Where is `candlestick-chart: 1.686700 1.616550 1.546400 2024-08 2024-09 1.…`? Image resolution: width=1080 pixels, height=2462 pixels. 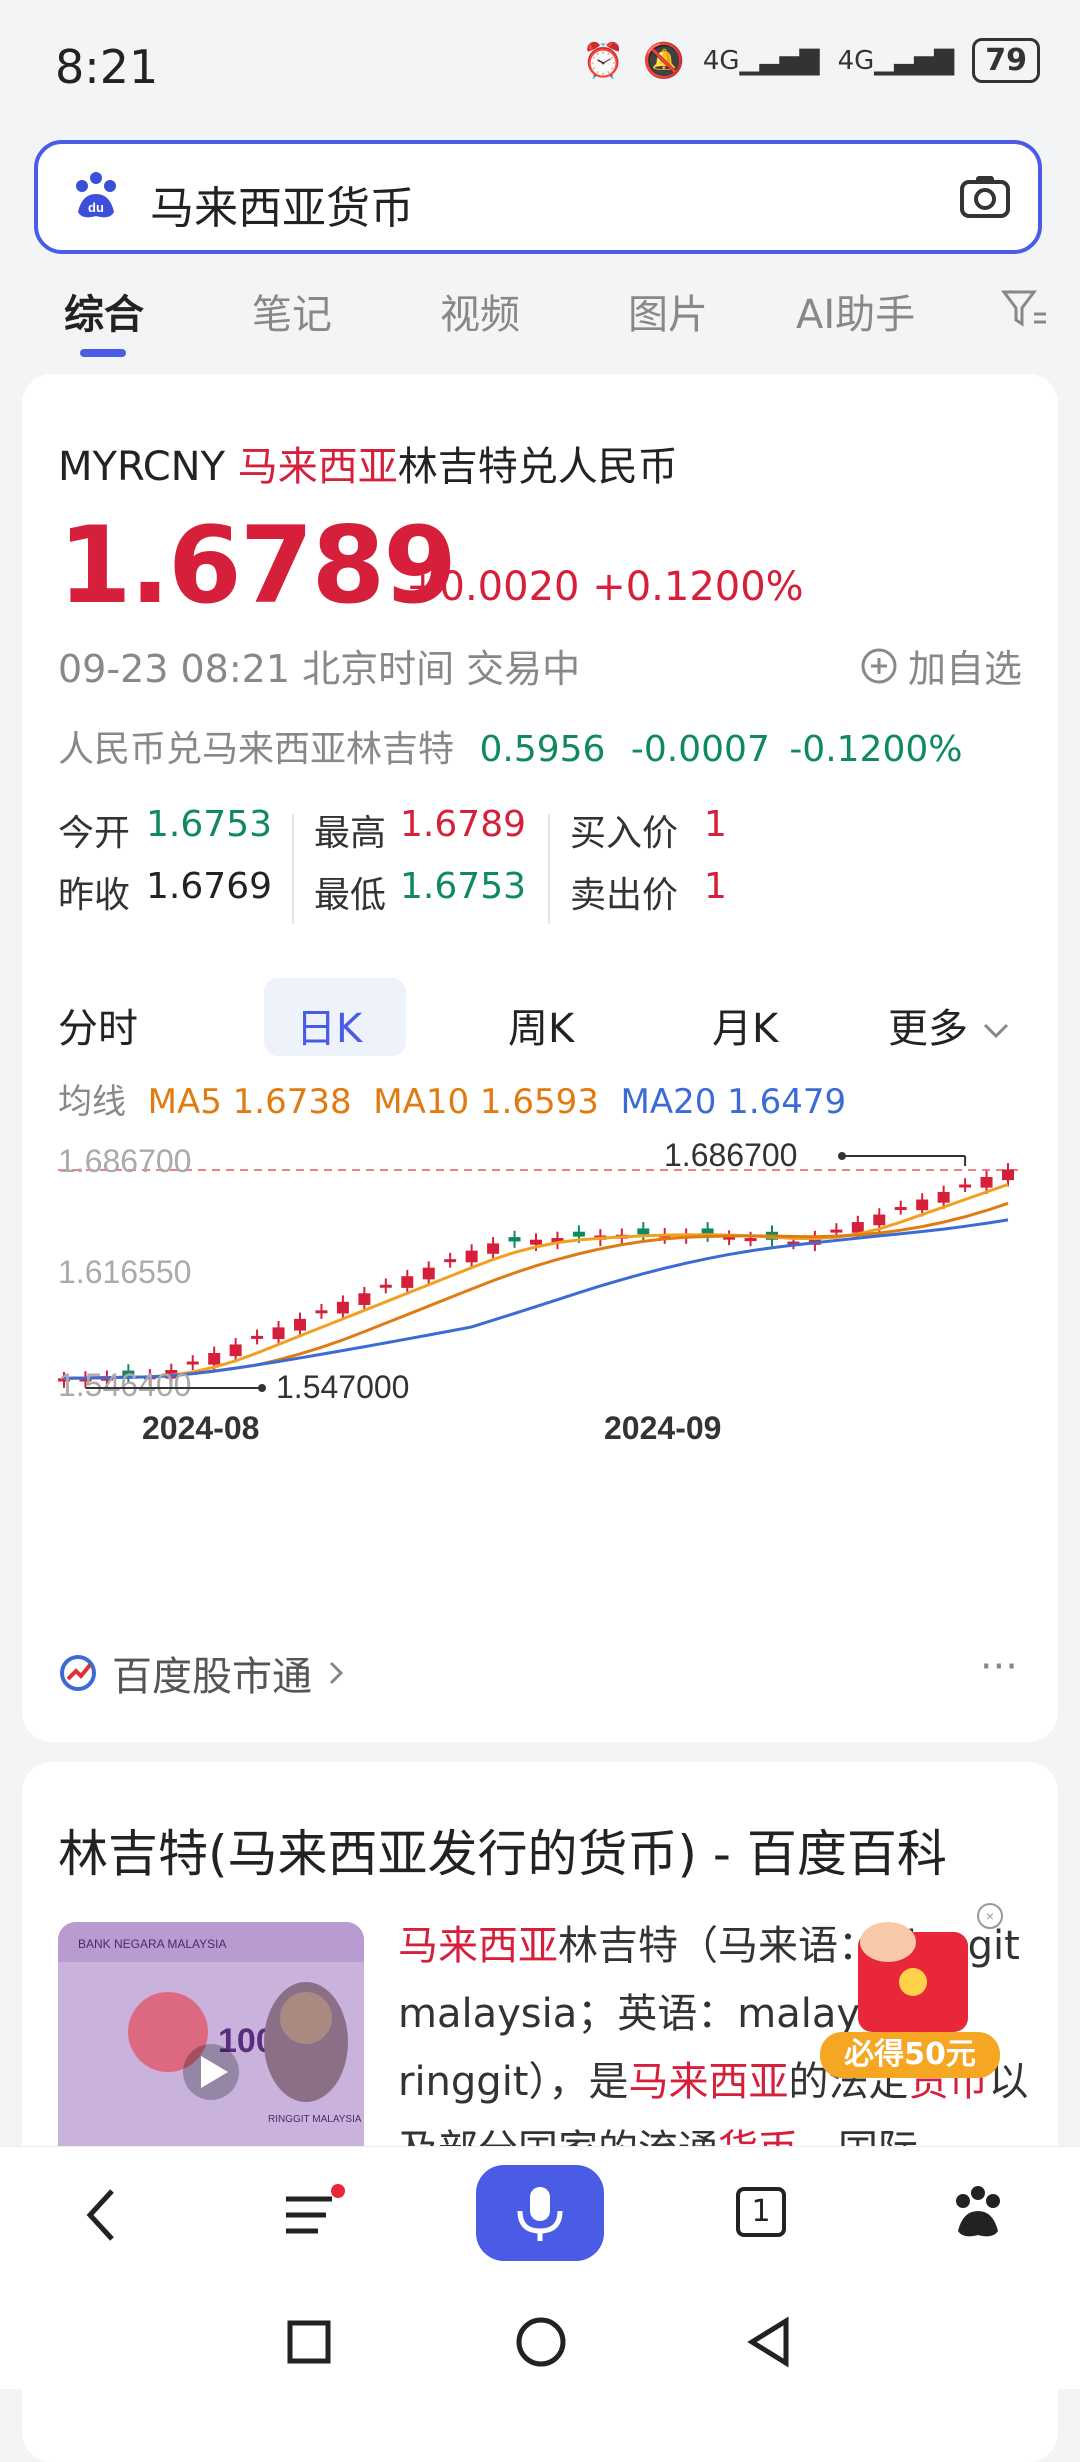
candlestick-chart: 1.686700 1.616550 1.546400 2024-08 2024-09 1.… is located at coordinates (540, 1314).